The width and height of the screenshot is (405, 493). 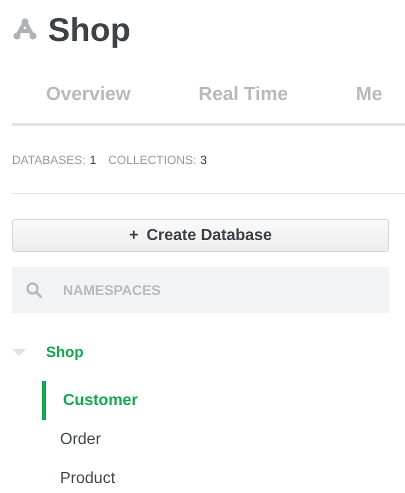 I want to click on search-icon, so click(x=34, y=290).